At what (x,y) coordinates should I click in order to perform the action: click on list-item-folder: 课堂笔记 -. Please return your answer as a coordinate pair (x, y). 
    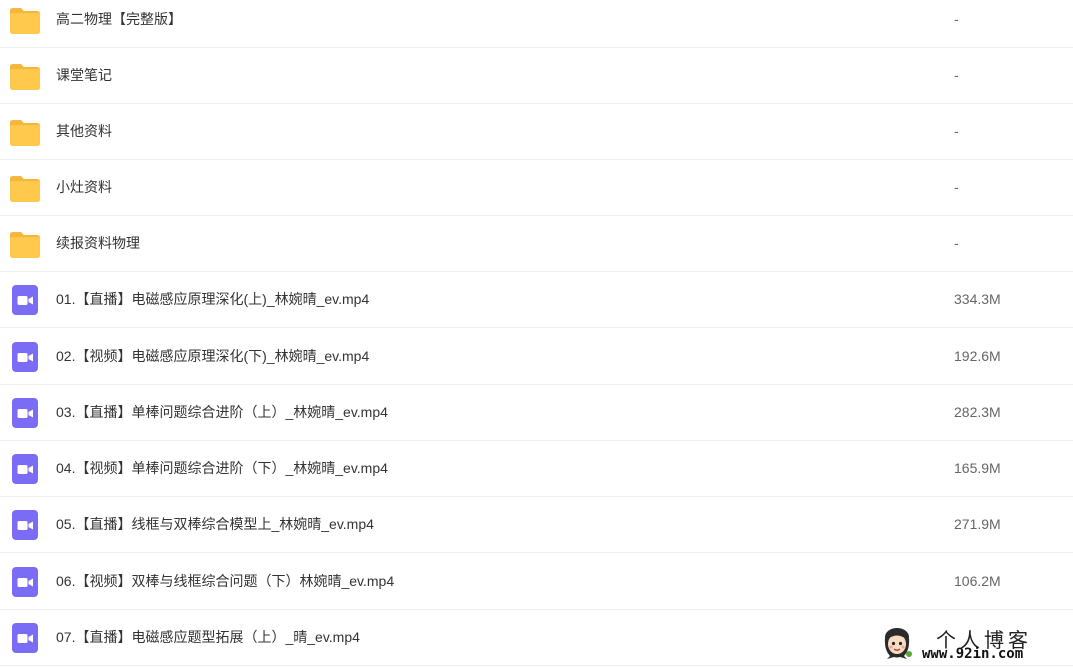
    Looking at the image, I should click on (536, 76).